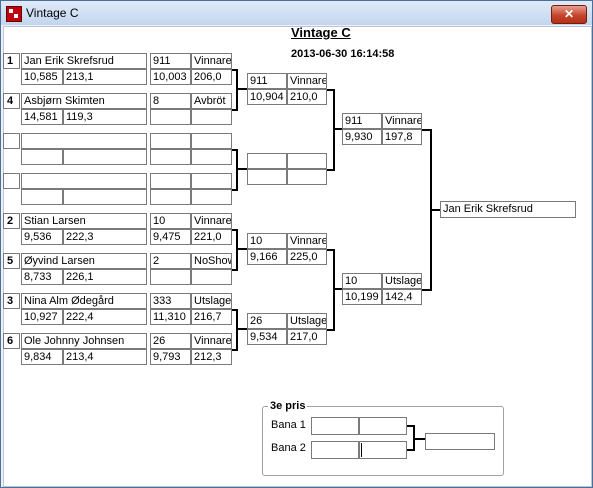 This screenshot has height=488, width=593. Describe the element at coordinates (42, 357) in the screenshot. I see `reaction-time: 9,834` at that location.